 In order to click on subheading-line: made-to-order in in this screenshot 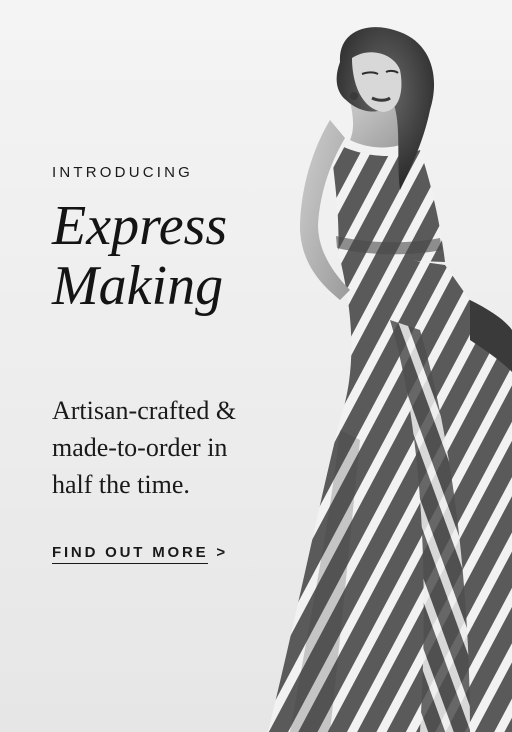, I will do `click(140, 447)`.